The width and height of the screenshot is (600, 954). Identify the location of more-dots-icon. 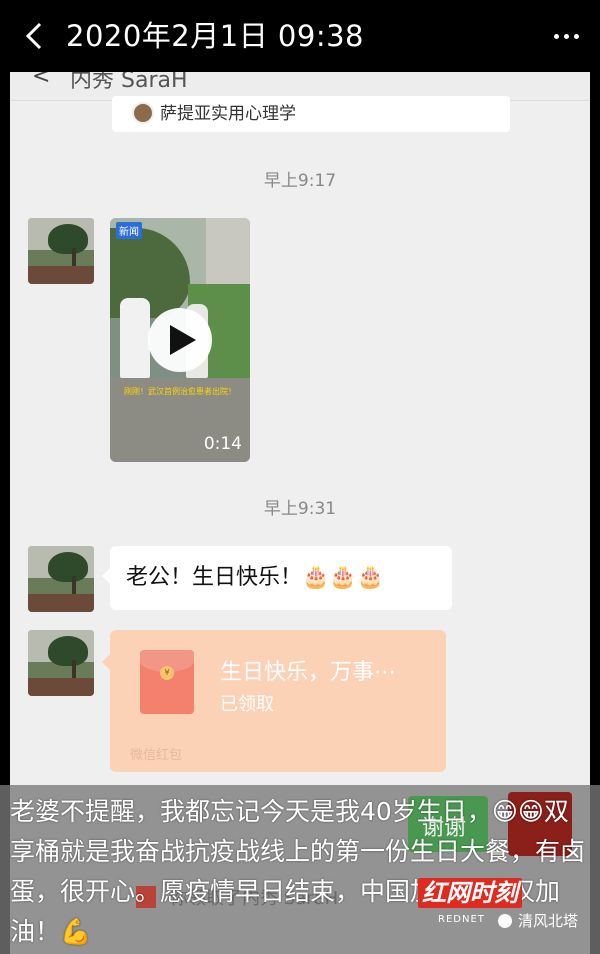
(556, 36).